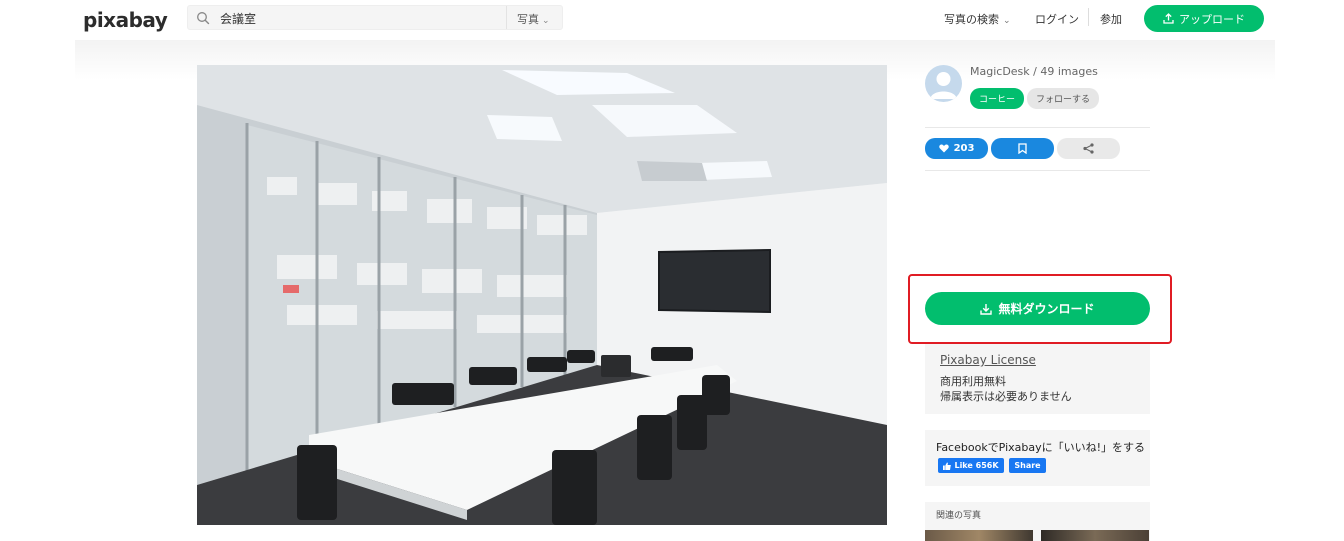 Image resolution: width=1344 pixels, height=541 pixels. I want to click on media-type-label: 写真, so click(528, 19).